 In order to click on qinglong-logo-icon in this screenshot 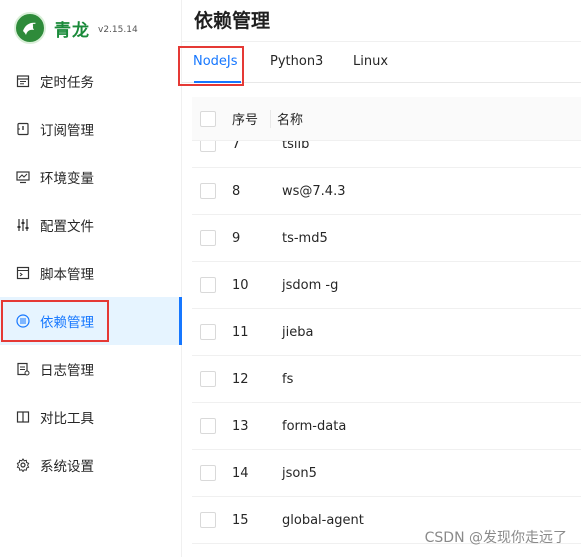, I will do `click(30, 28)`.